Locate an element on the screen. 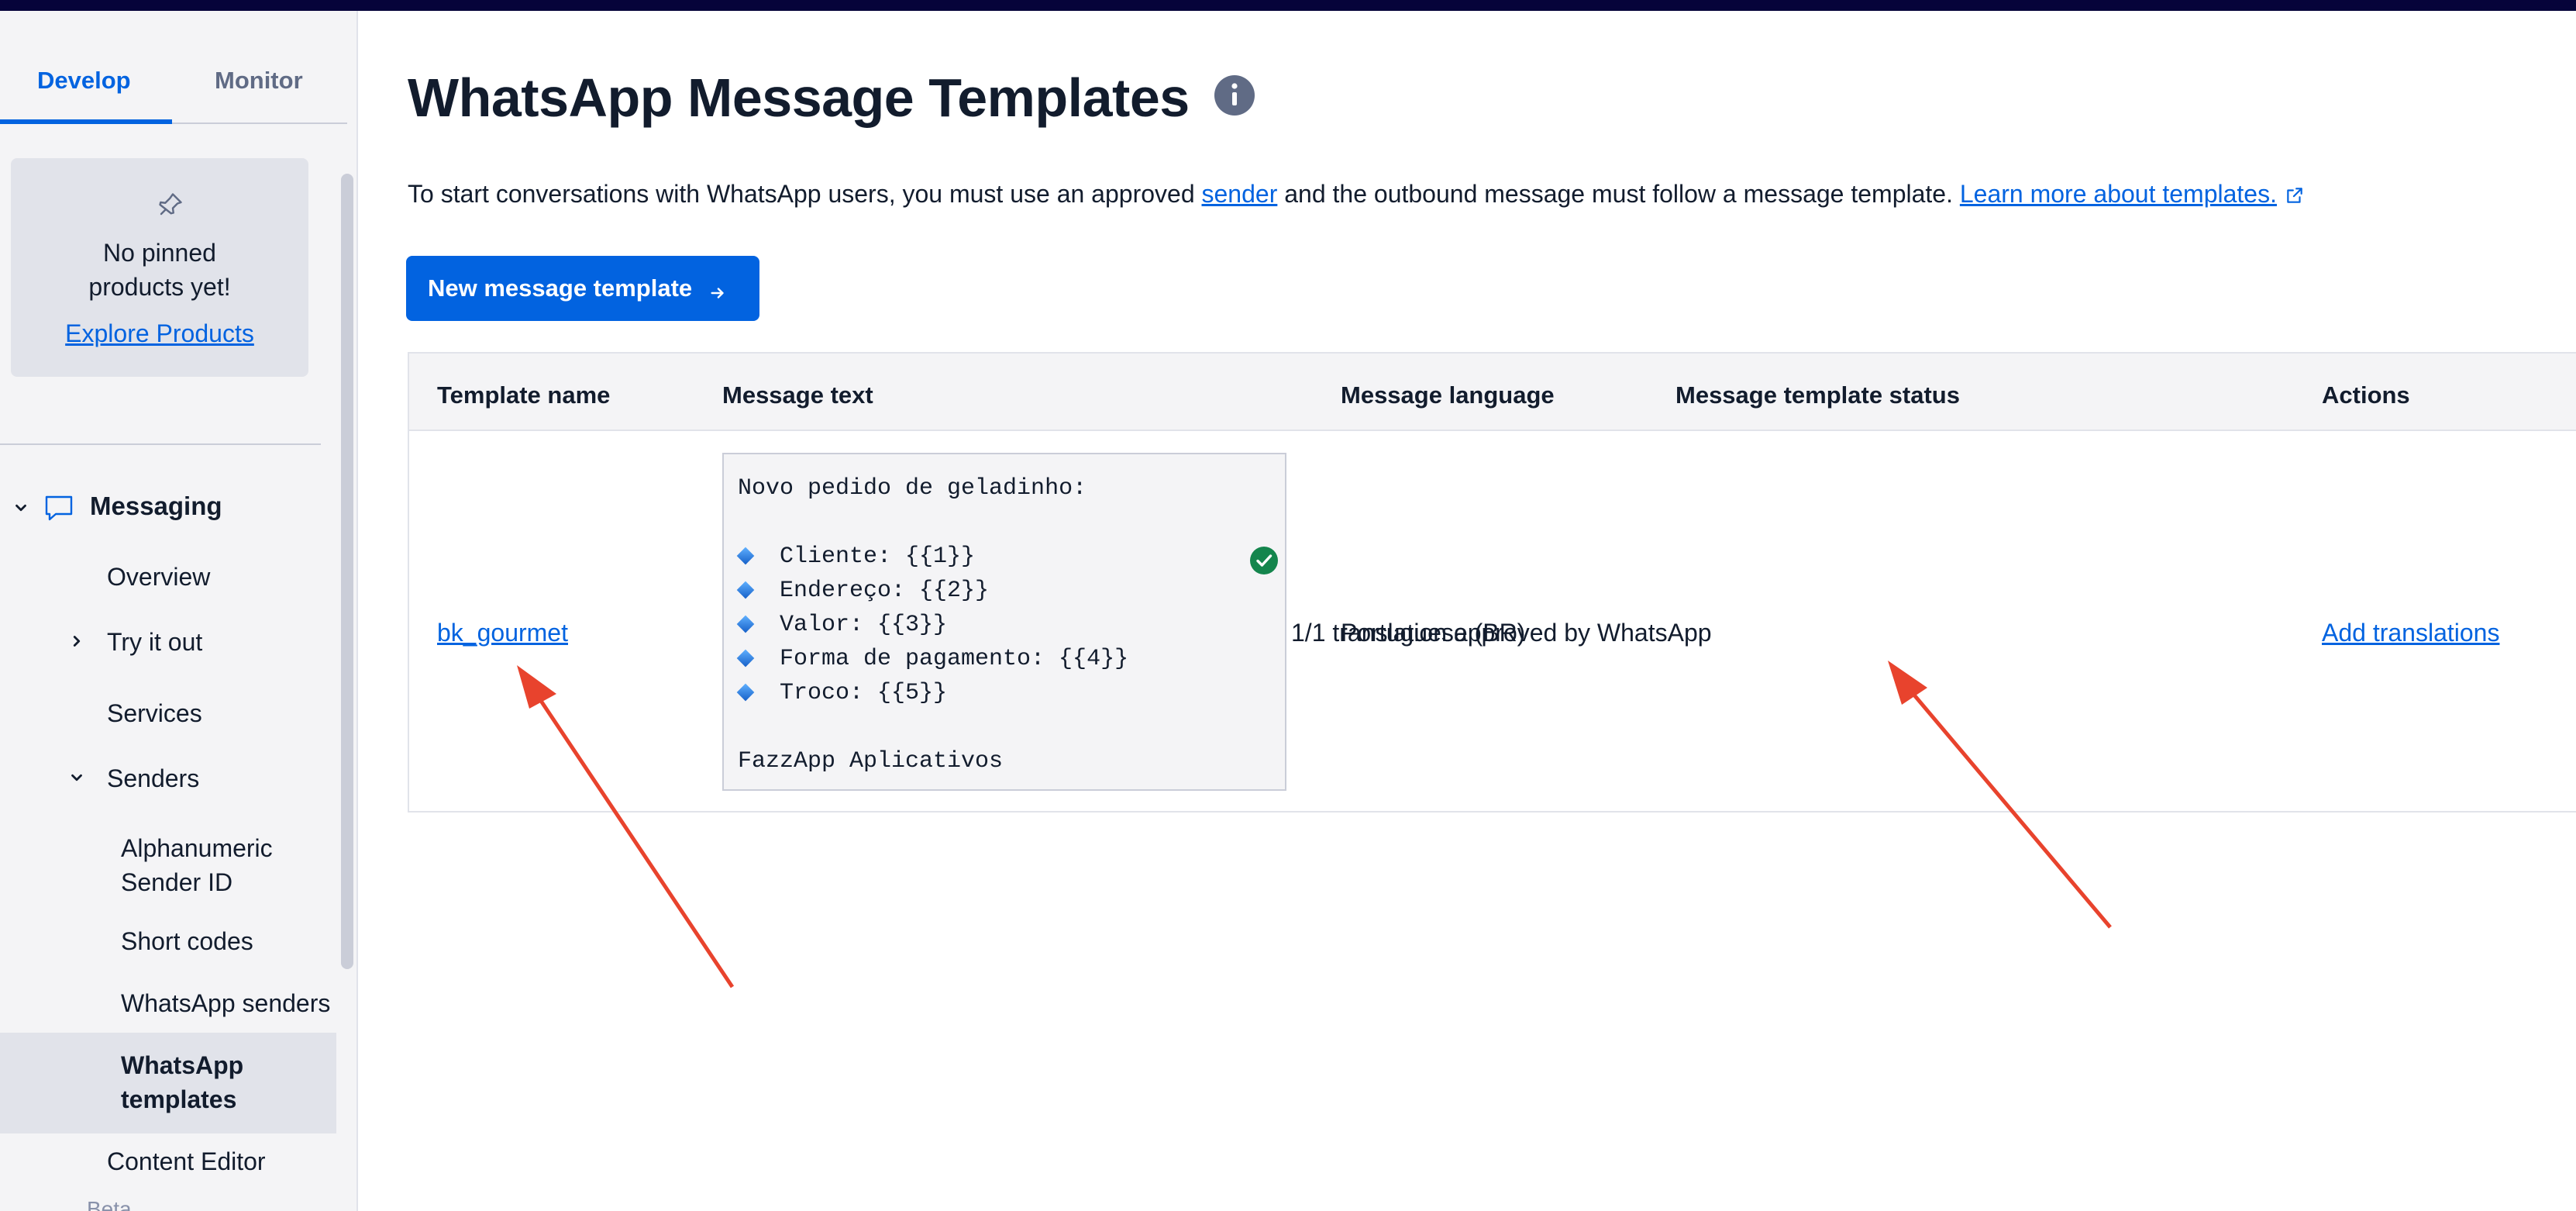 Image resolution: width=2576 pixels, height=1211 pixels. sidebar-item-label: Alphanumeric is located at coordinates (197, 848).